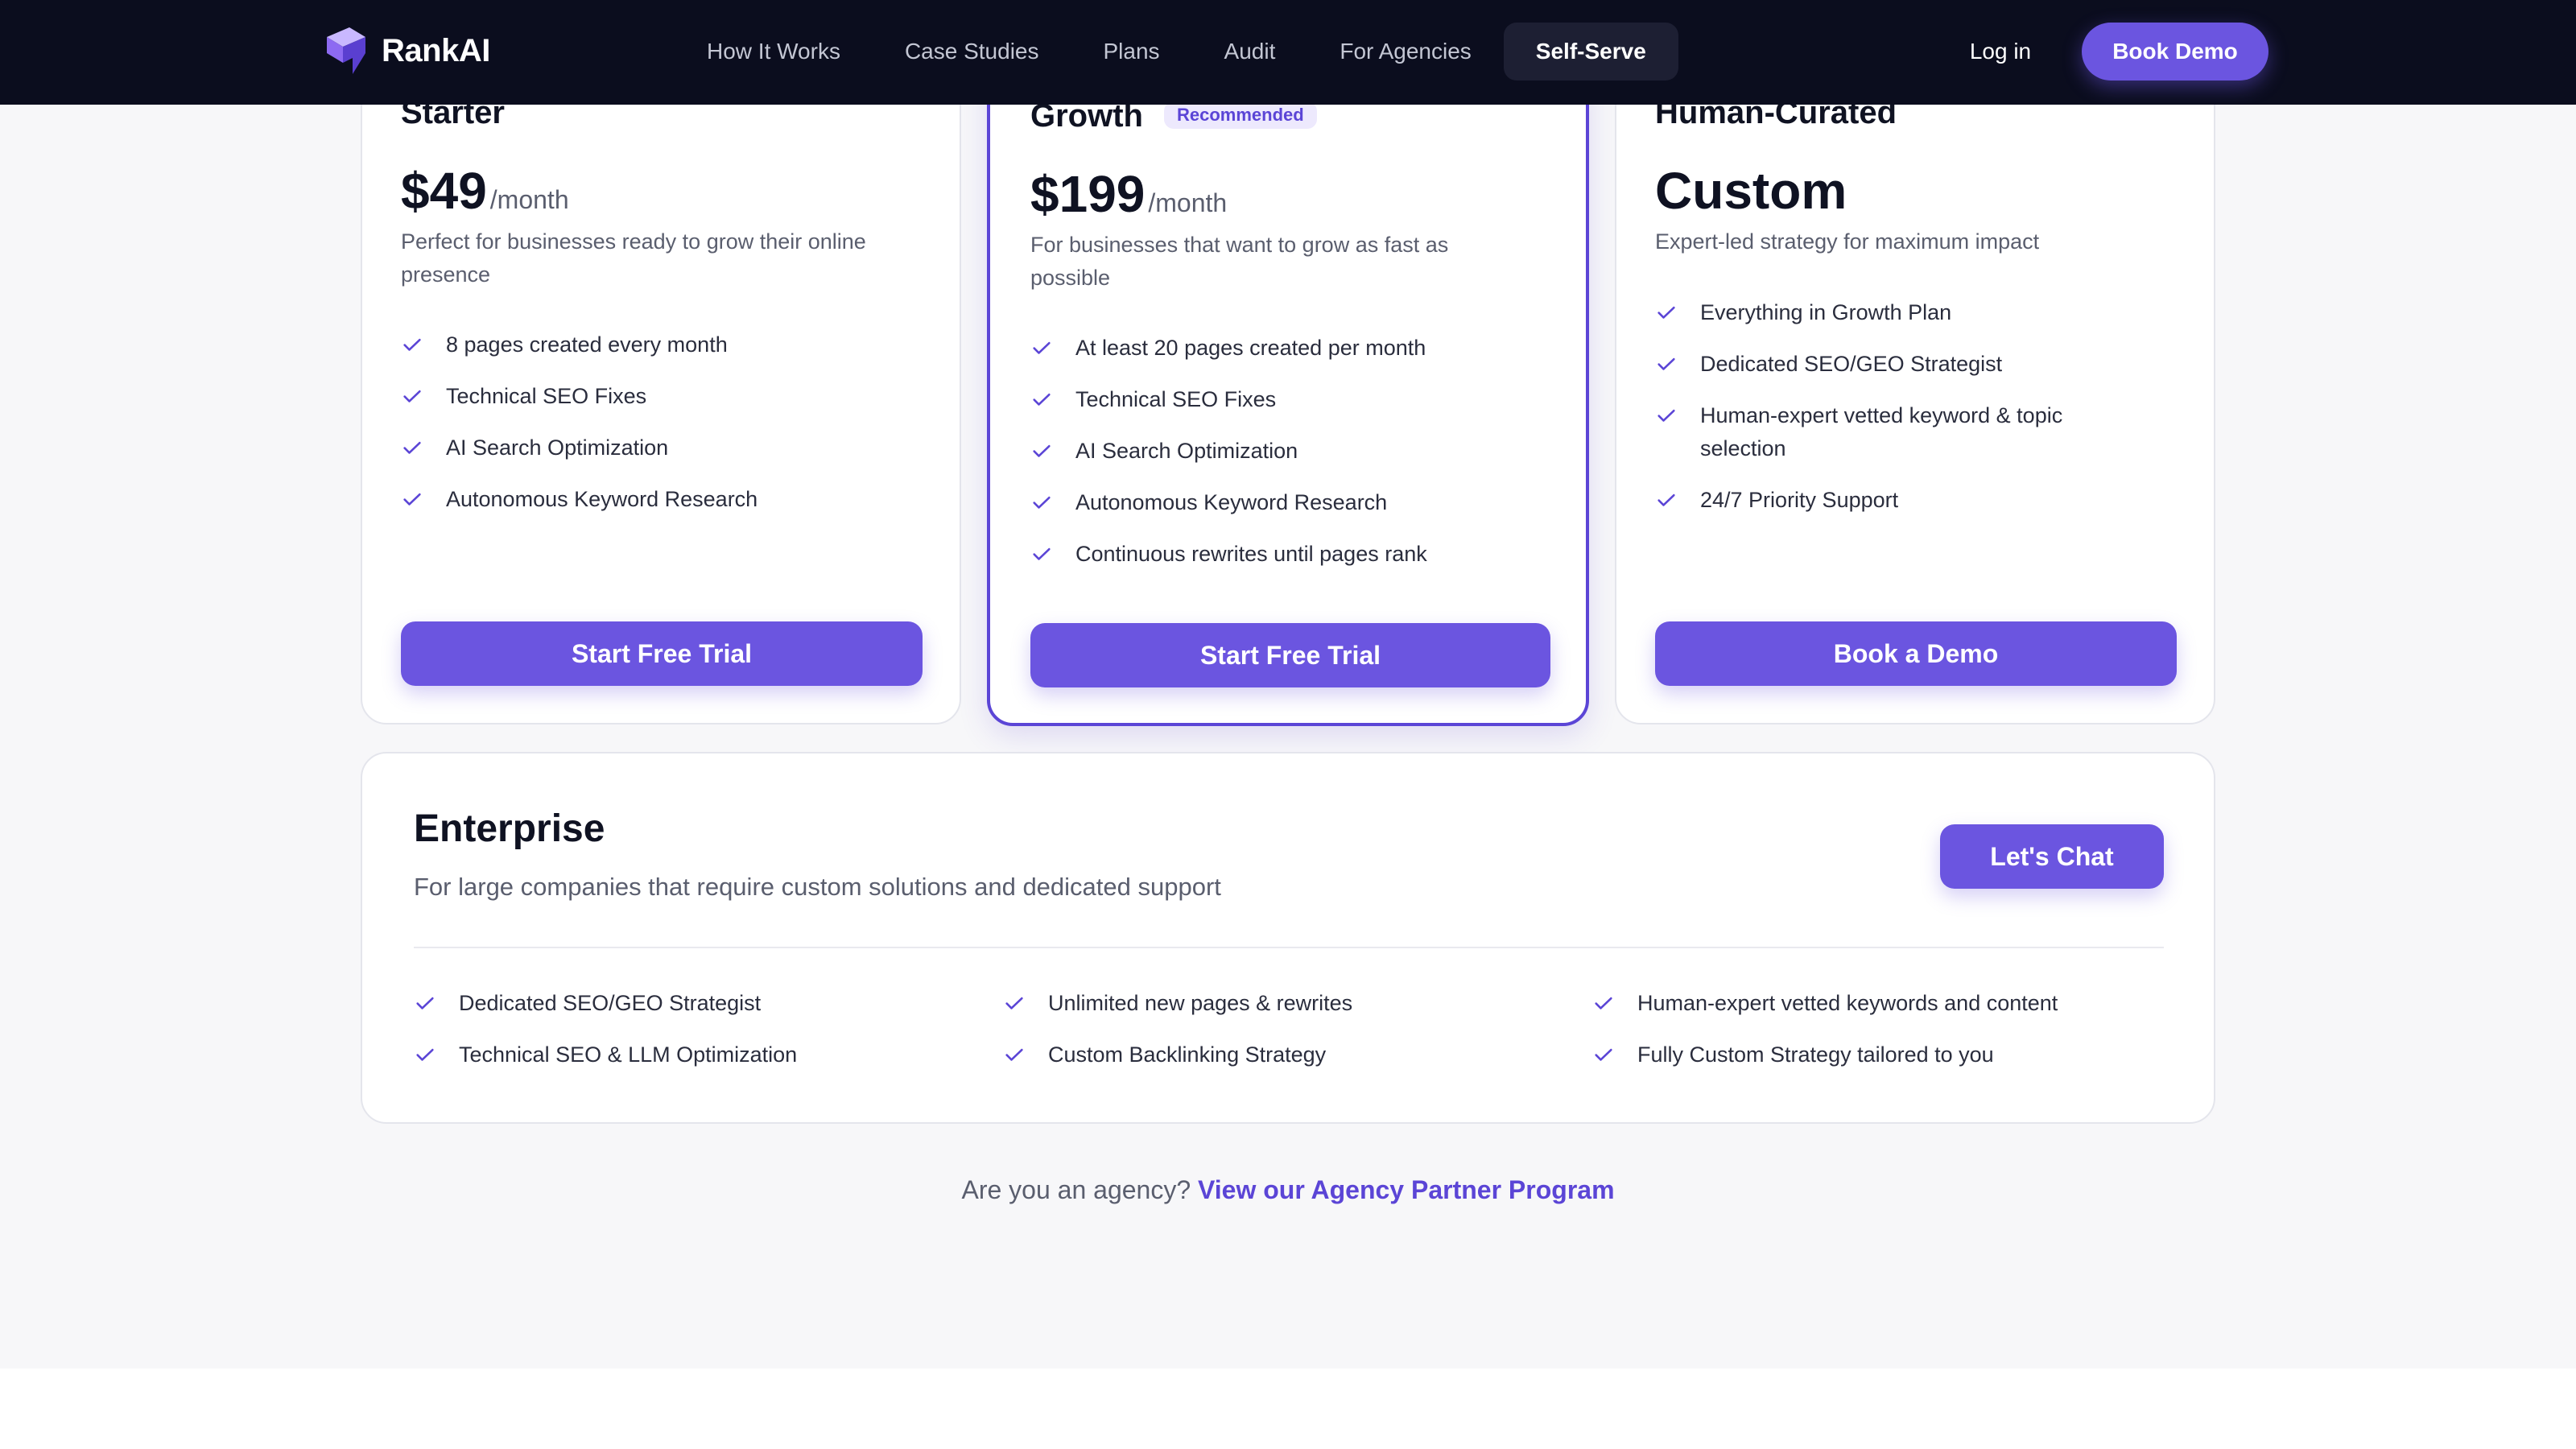 This screenshot has height=1449, width=2576. What do you see at coordinates (1187, 1054) in the screenshot?
I see `feature-text: Custom Backlinking Strategy` at bounding box center [1187, 1054].